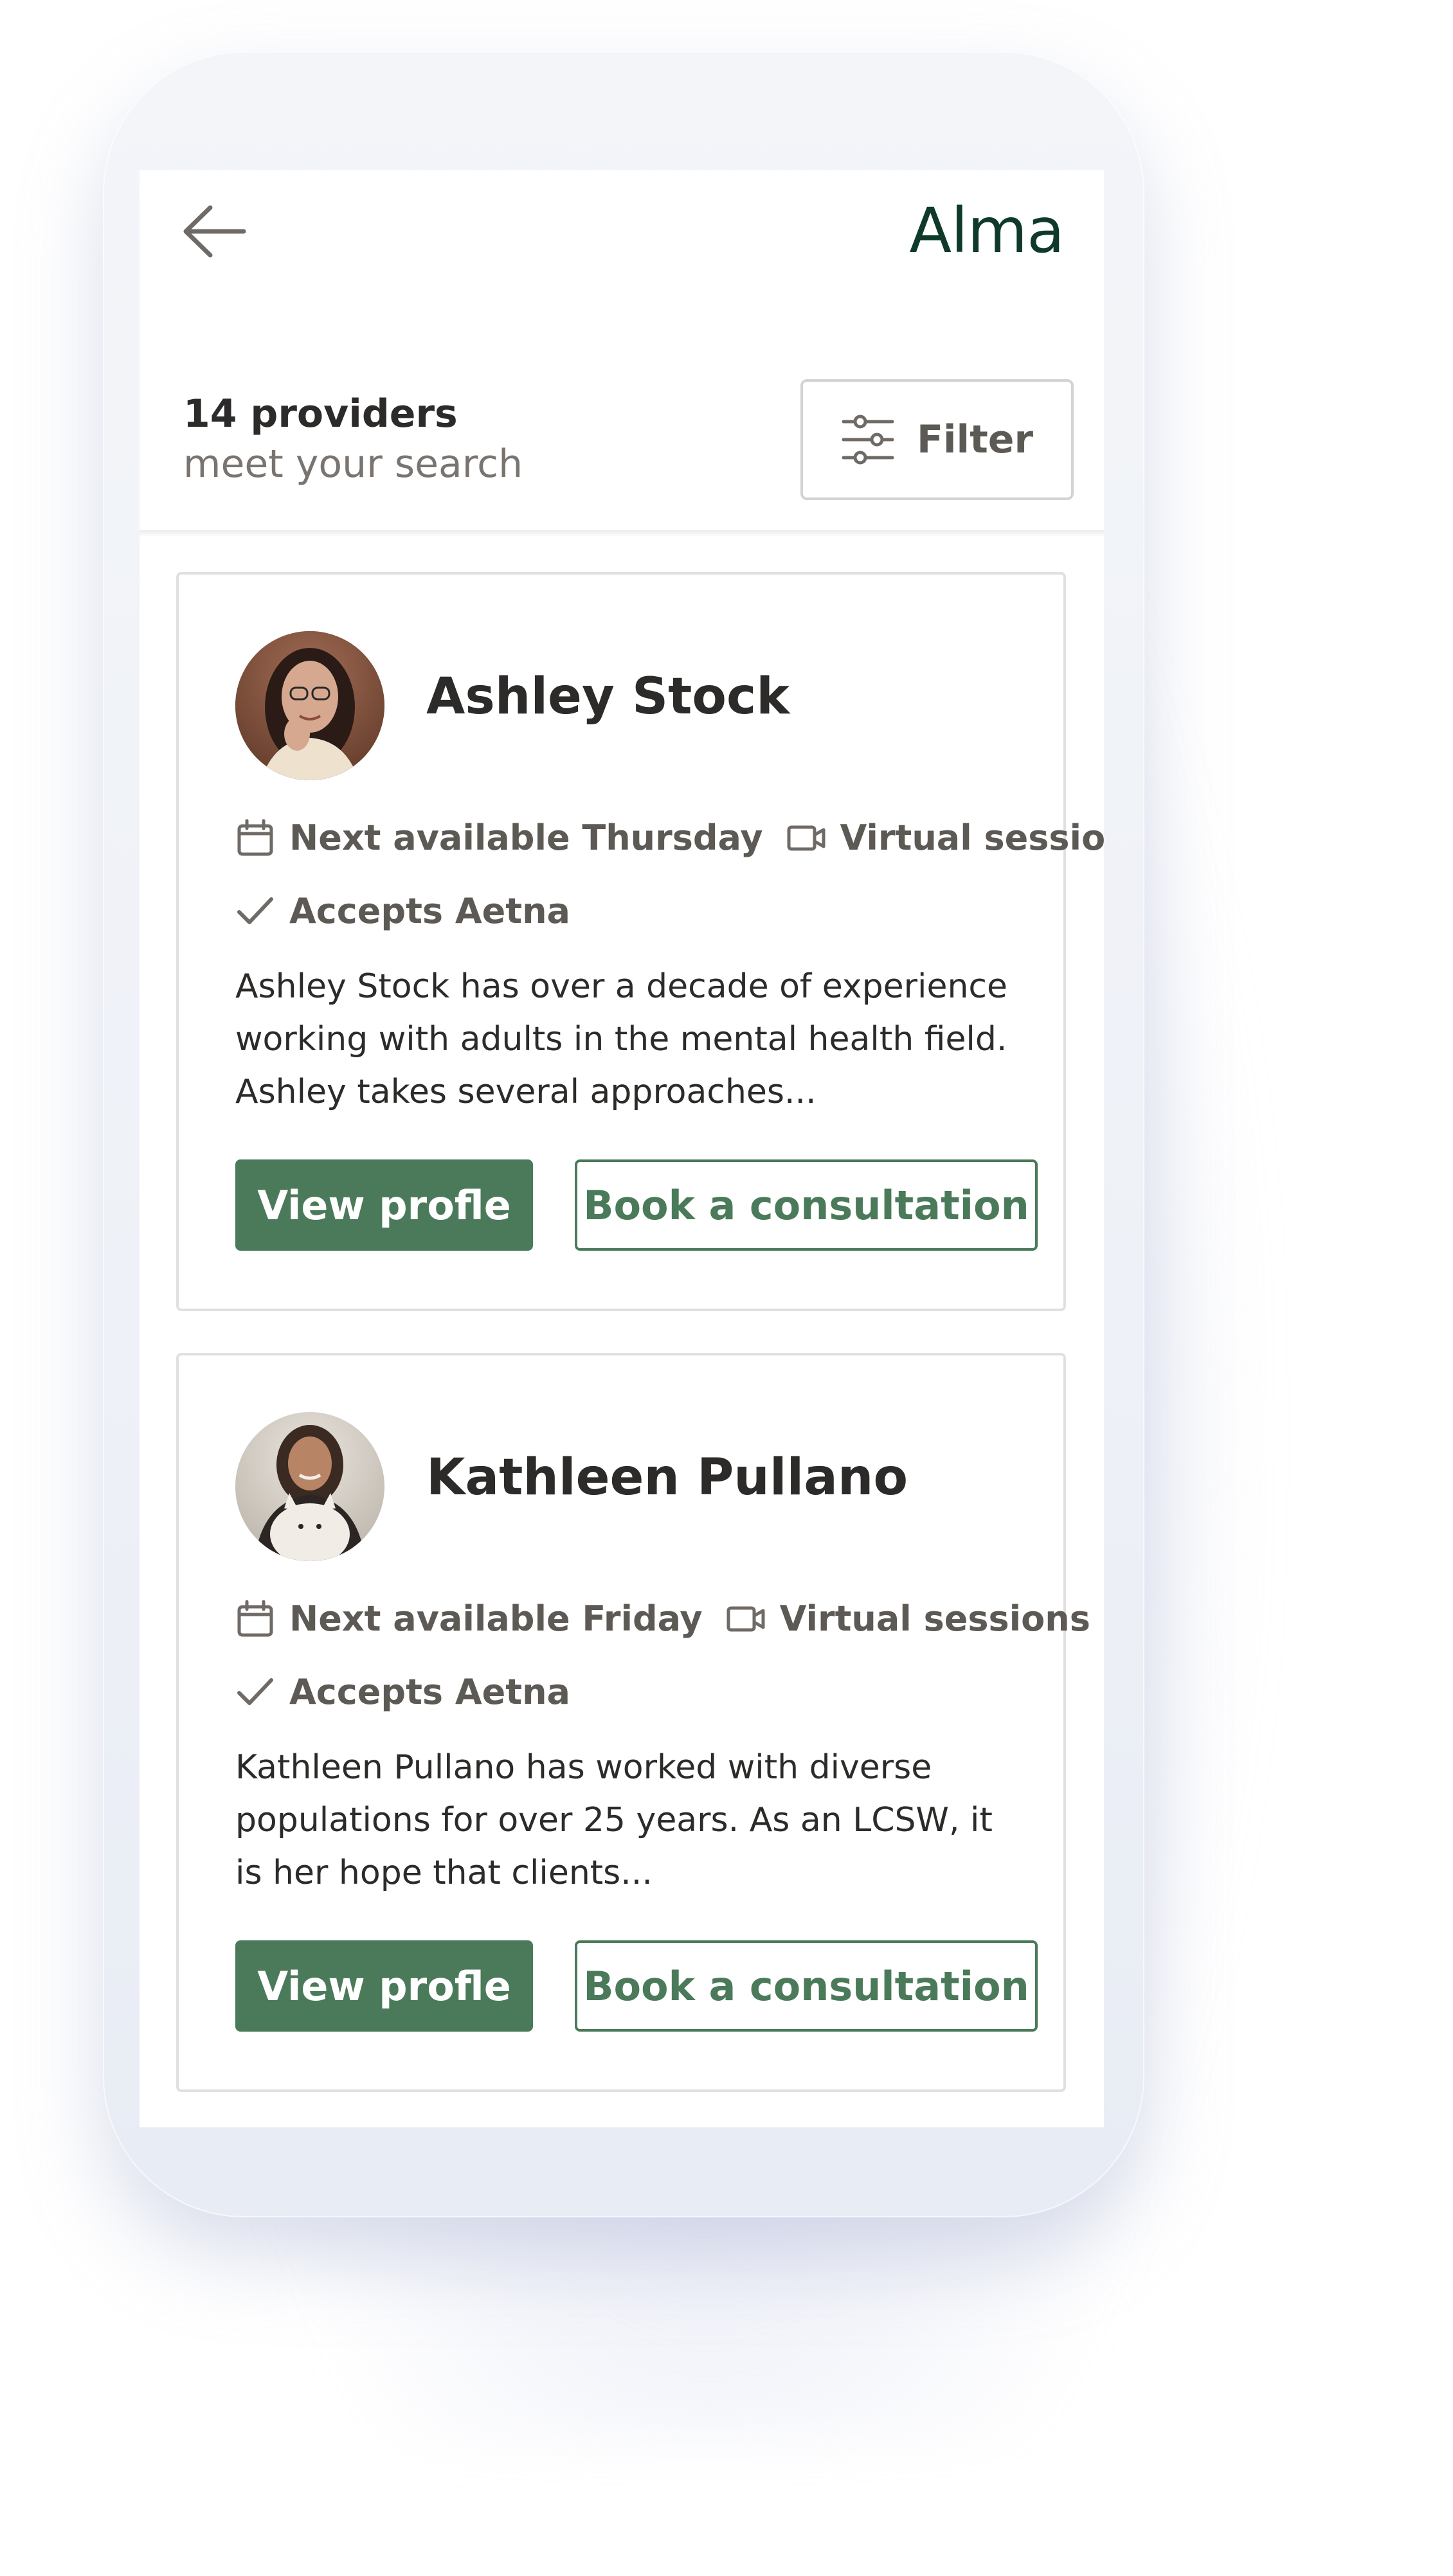 This screenshot has width=1453, height=2576. I want to click on provider-name: Ashley Stock, so click(608, 697).